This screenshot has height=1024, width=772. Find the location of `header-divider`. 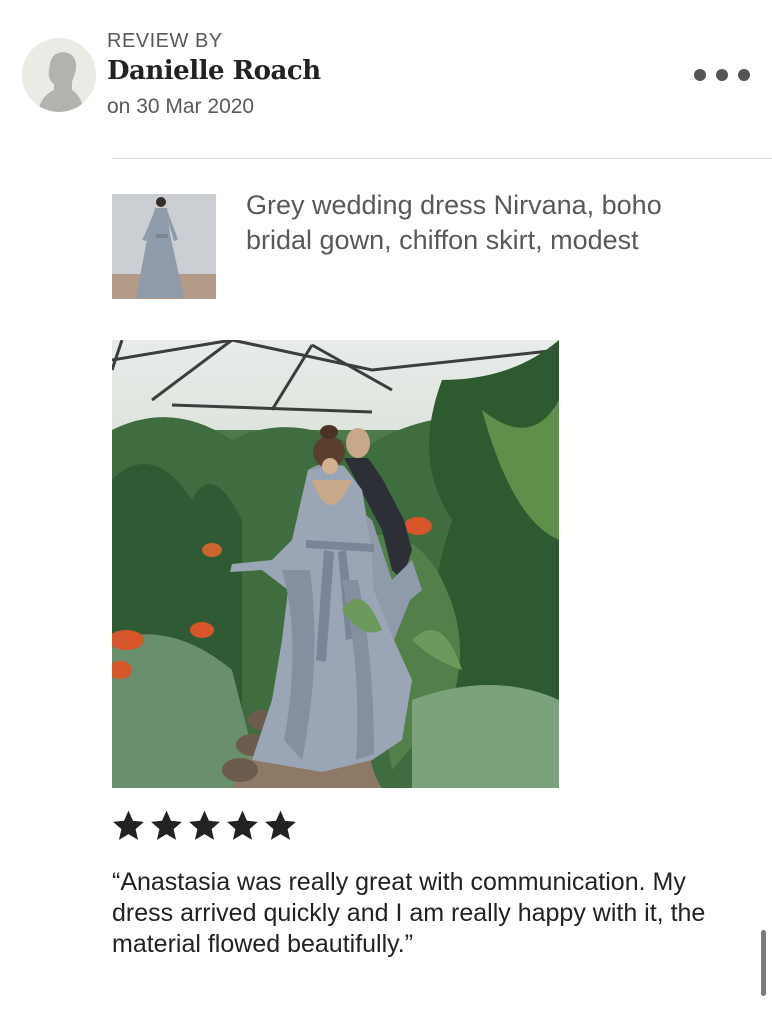

header-divider is located at coordinates (442, 158).